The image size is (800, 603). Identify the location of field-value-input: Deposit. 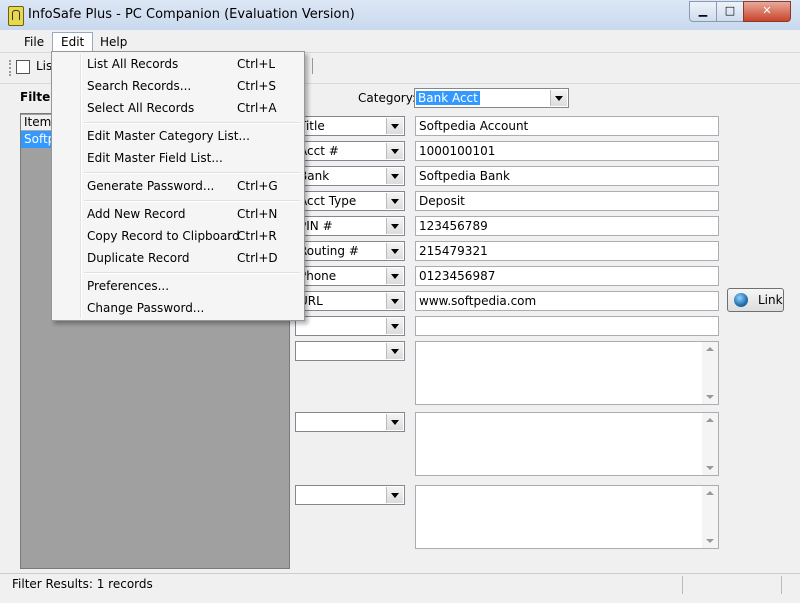
(567, 201).